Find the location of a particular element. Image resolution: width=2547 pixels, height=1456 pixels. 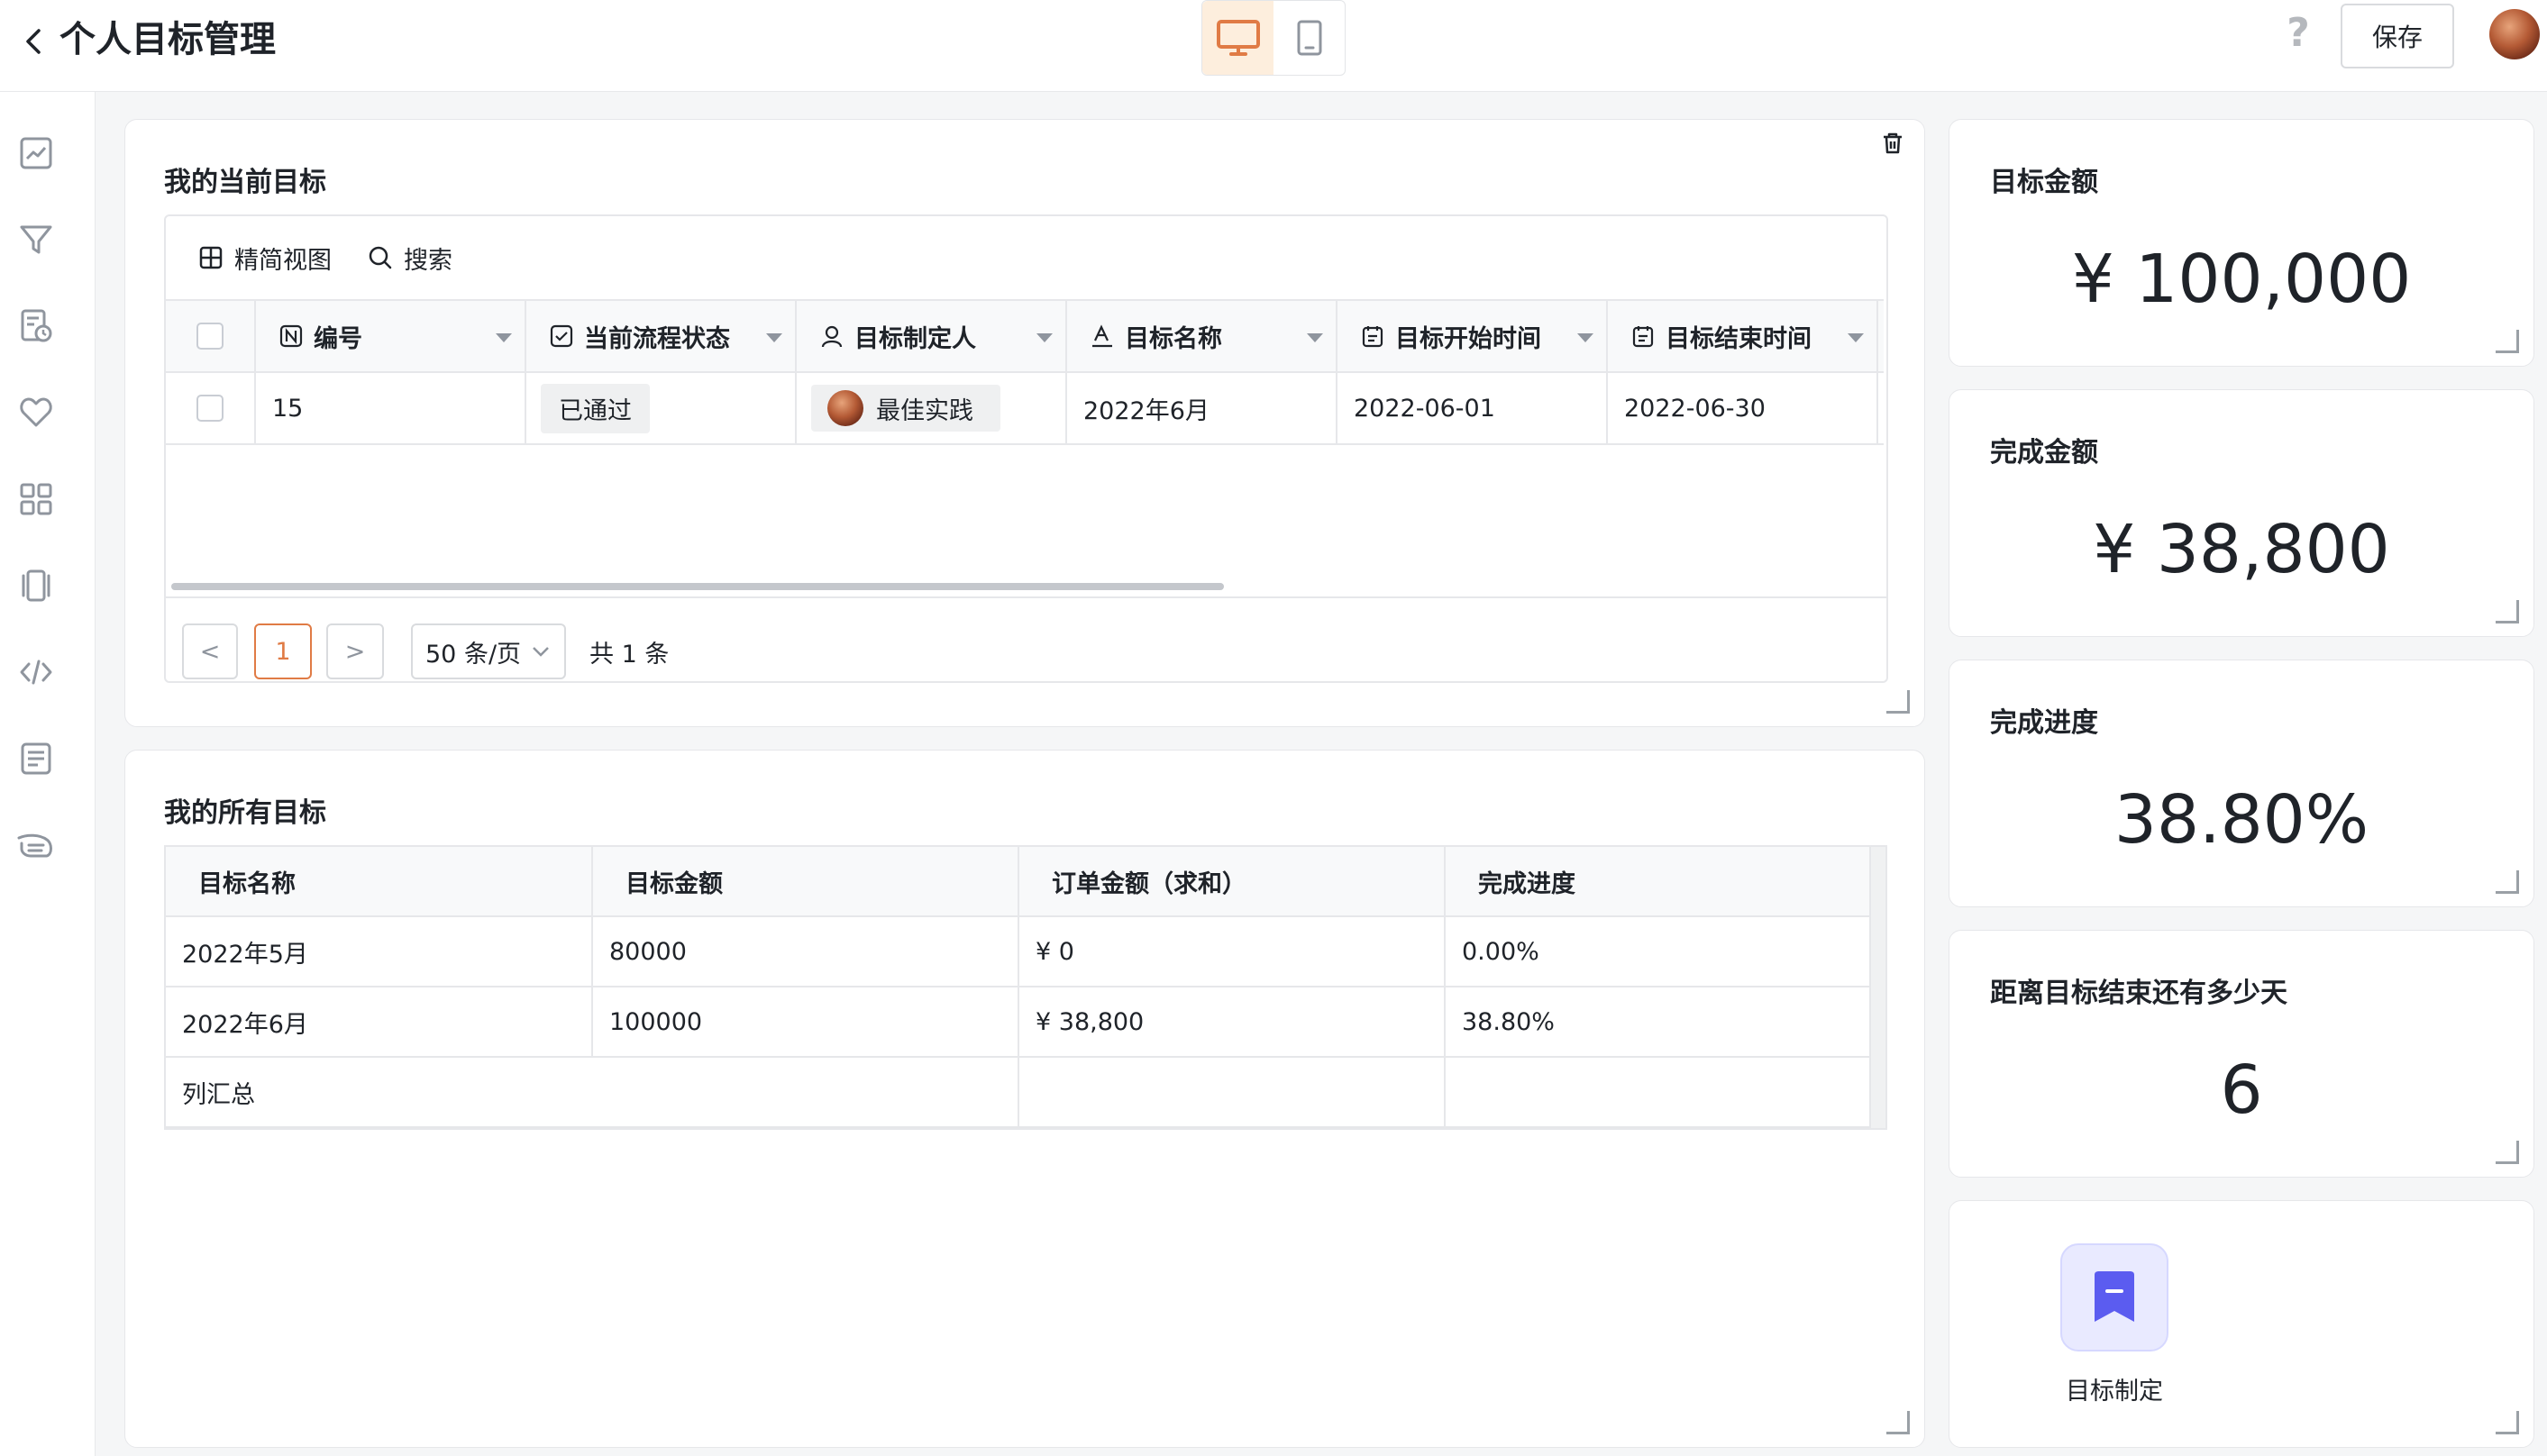

pagination: < 1 > 50 条/页 共 1 条 is located at coordinates (1026, 638).